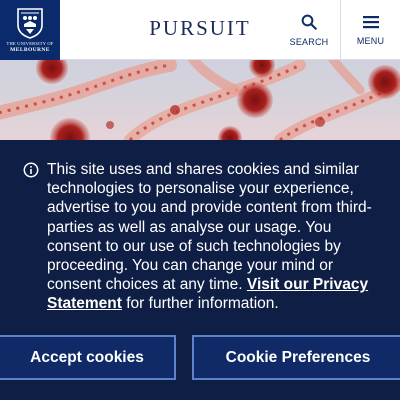 Image resolution: width=400 pixels, height=400 pixels. Describe the element at coordinates (370, 30) in the screenshot. I see `menu-button: MENU` at that location.